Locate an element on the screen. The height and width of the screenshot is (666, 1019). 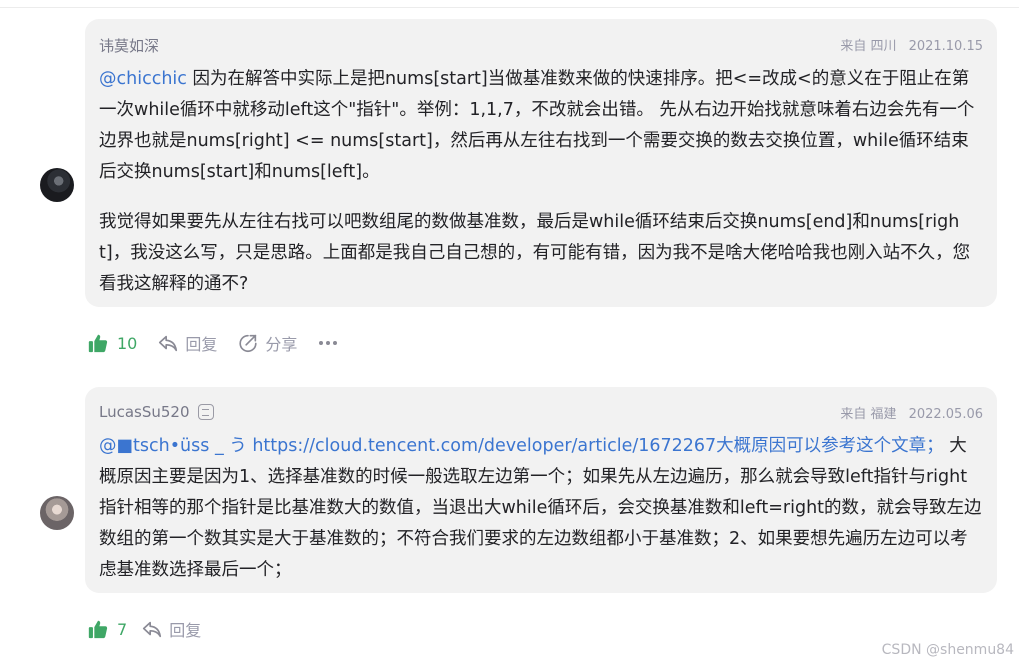
comment-meta: 来自 福建 2022.05.06 is located at coordinates (911, 412).